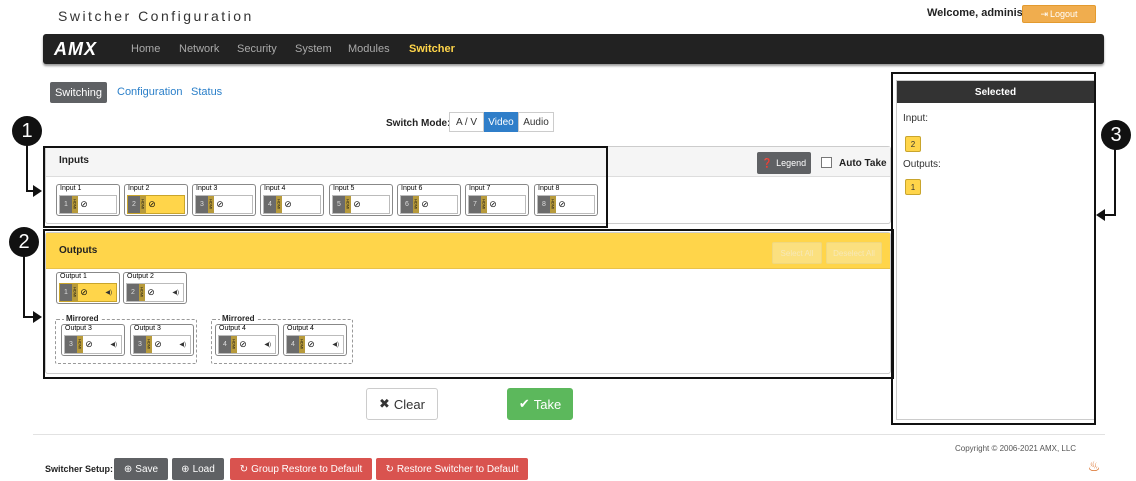 This screenshot has height=481, width=1136. What do you see at coordinates (826, 162) in the screenshot?
I see `auto-take-checkbox` at bounding box center [826, 162].